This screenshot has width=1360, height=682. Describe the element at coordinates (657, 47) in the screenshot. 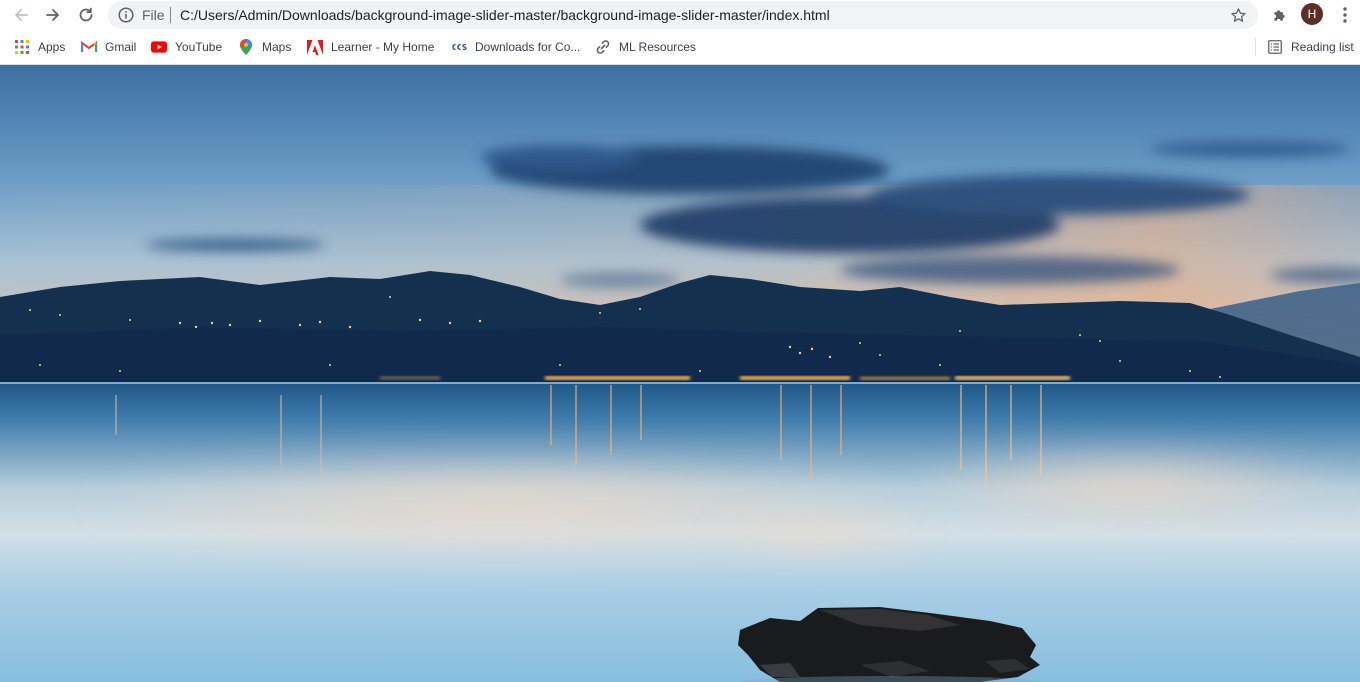

I see `bookmark-label: ML Resources` at that location.